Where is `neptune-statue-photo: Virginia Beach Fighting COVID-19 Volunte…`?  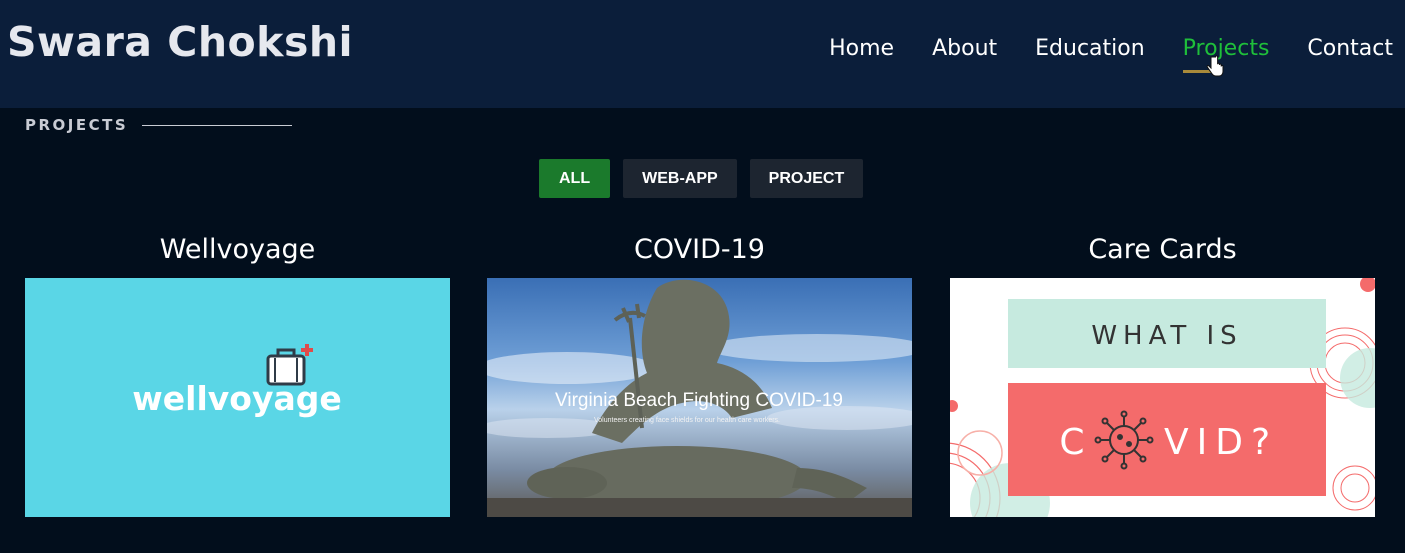 neptune-statue-photo: Virginia Beach Fighting COVID-19 Volunte… is located at coordinates (699, 398).